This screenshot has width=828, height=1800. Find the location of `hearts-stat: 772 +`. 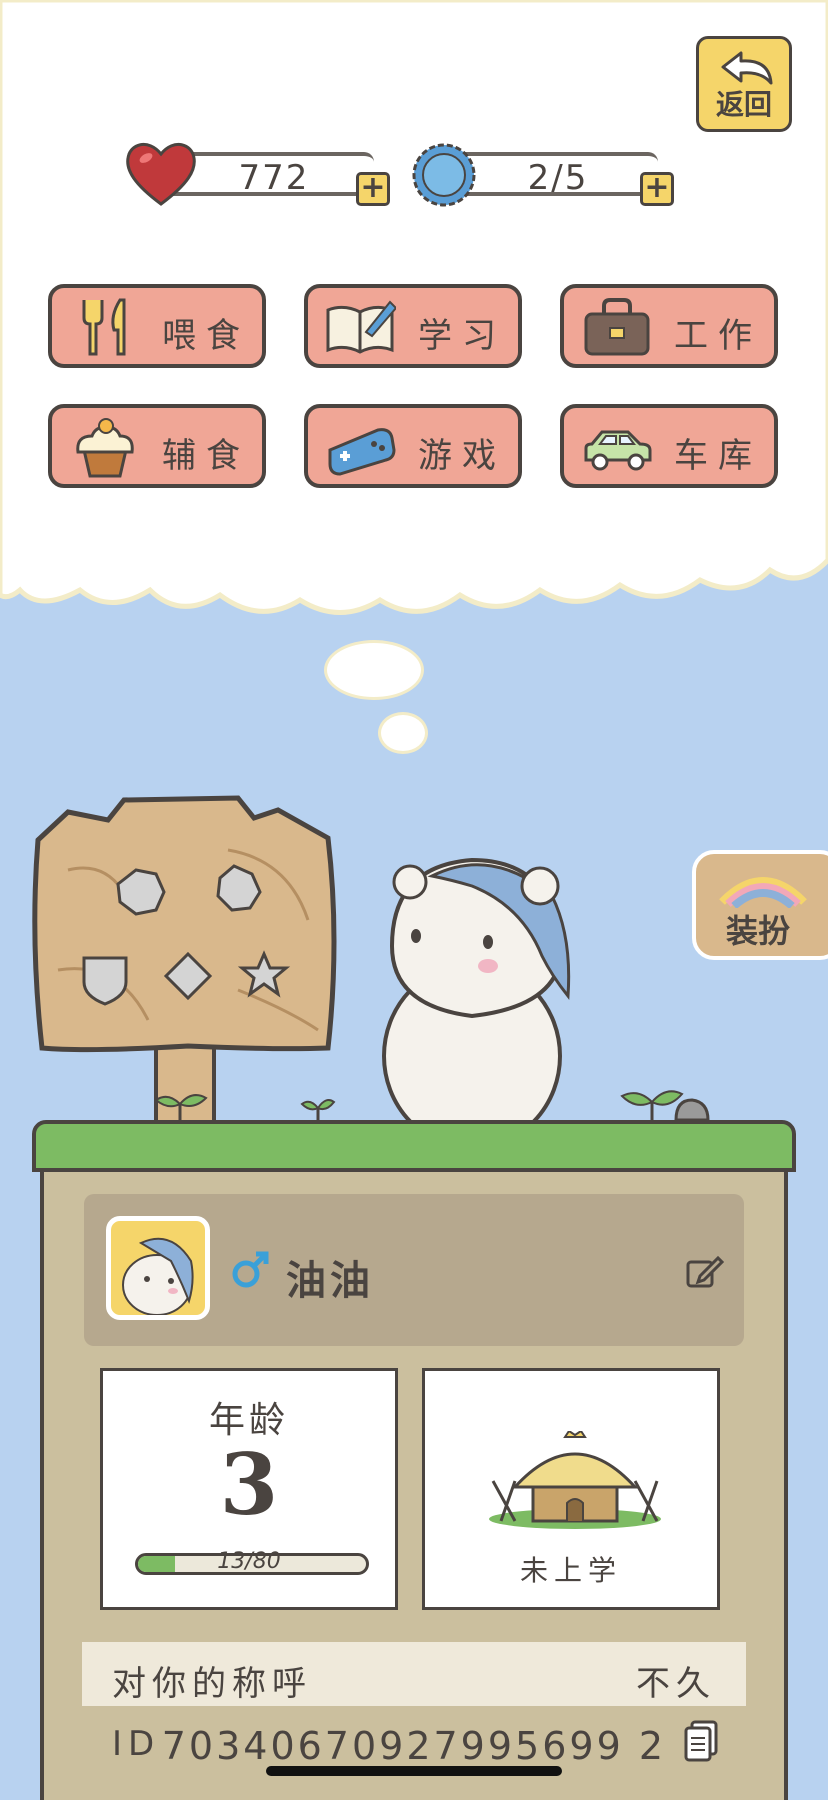

hearts-stat: 772 + is located at coordinates (264, 173).